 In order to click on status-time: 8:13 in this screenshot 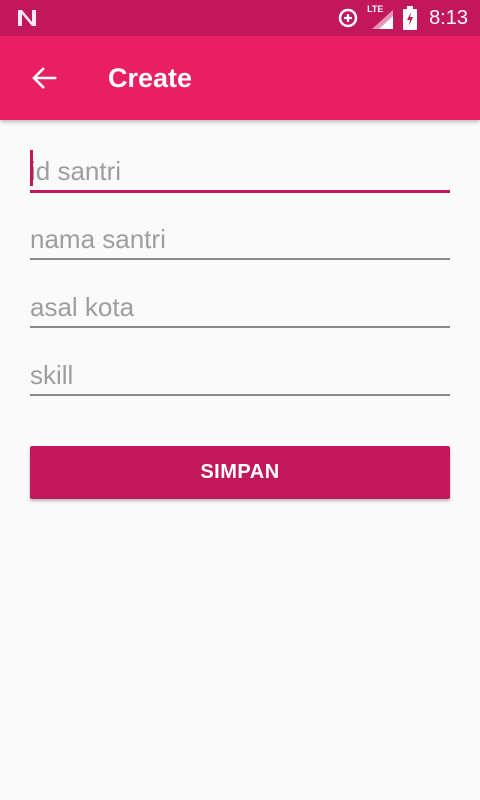, I will do `click(448, 17)`.